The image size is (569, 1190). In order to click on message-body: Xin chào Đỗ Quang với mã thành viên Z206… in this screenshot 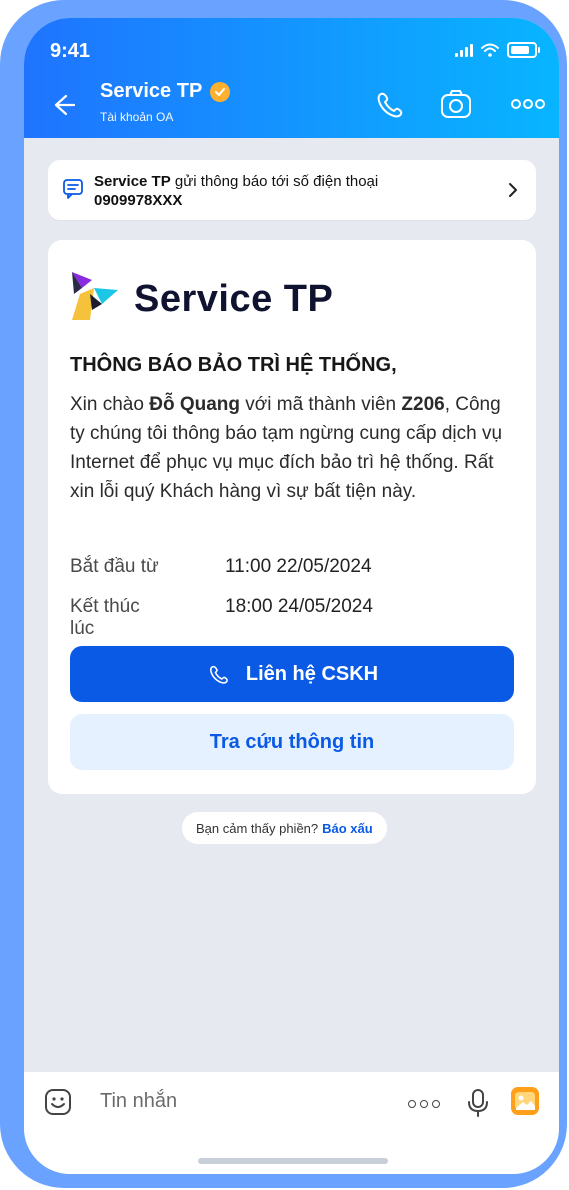, I will do `click(295, 448)`.